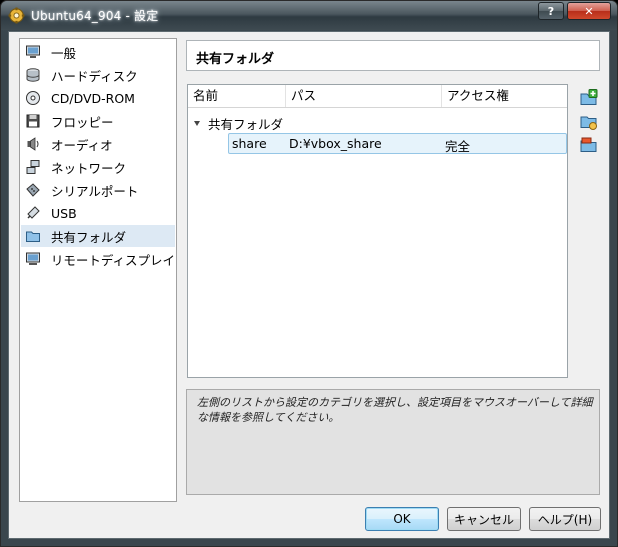  What do you see at coordinates (504, 96) in the screenshot?
I see `column-header-access: アクセス権` at bounding box center [504, 96].